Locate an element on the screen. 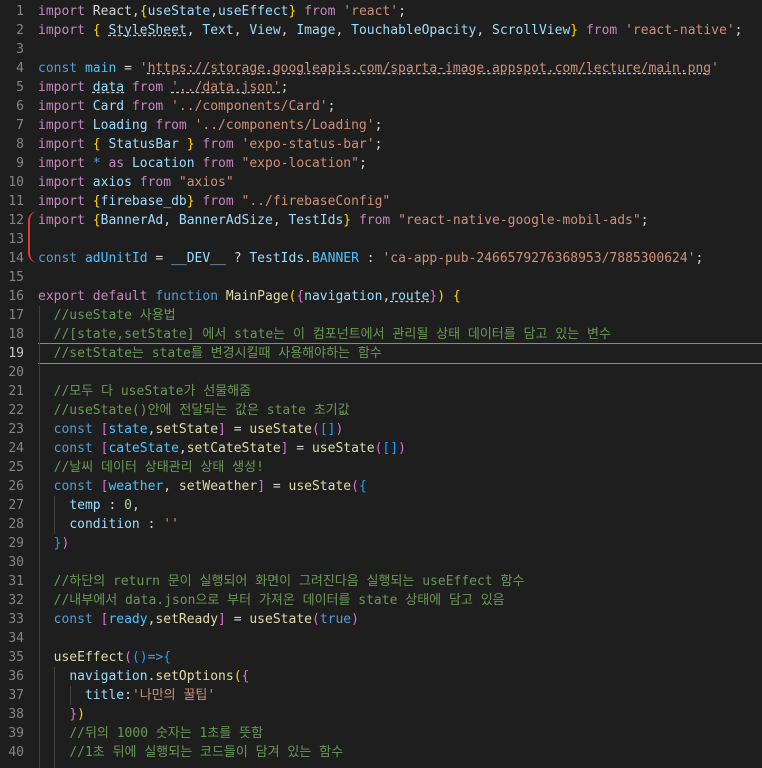  code-line: 21 //모두 다 useState가 선물해줌 is located at coordinates (381, 391).